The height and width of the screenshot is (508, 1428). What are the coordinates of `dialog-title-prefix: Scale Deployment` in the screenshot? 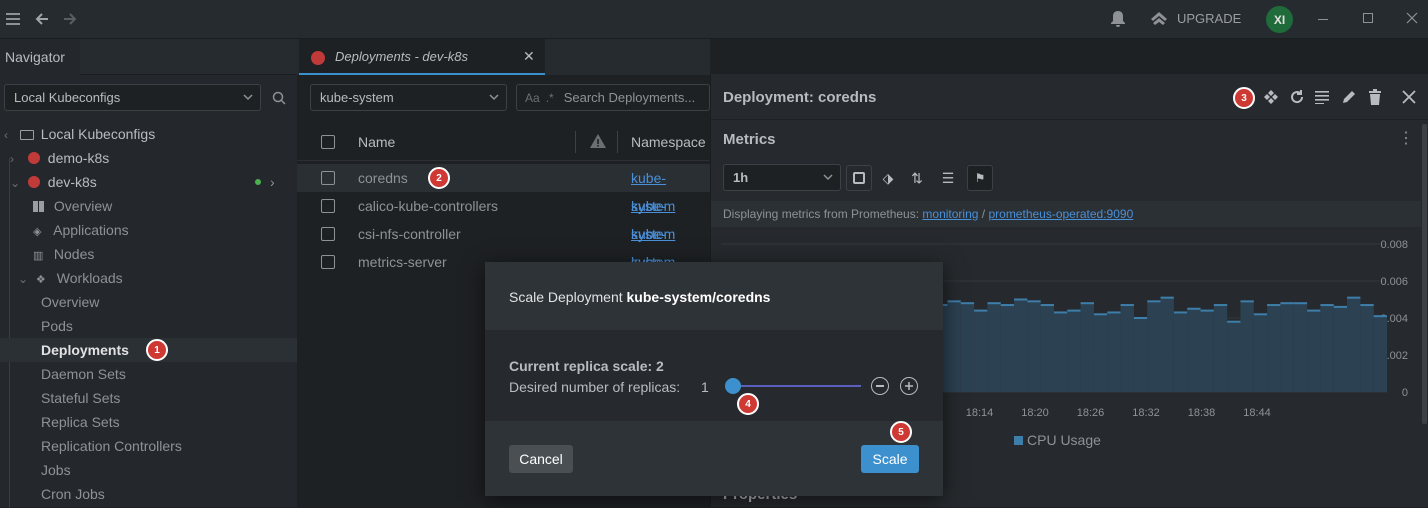 It's located at (568, 297).